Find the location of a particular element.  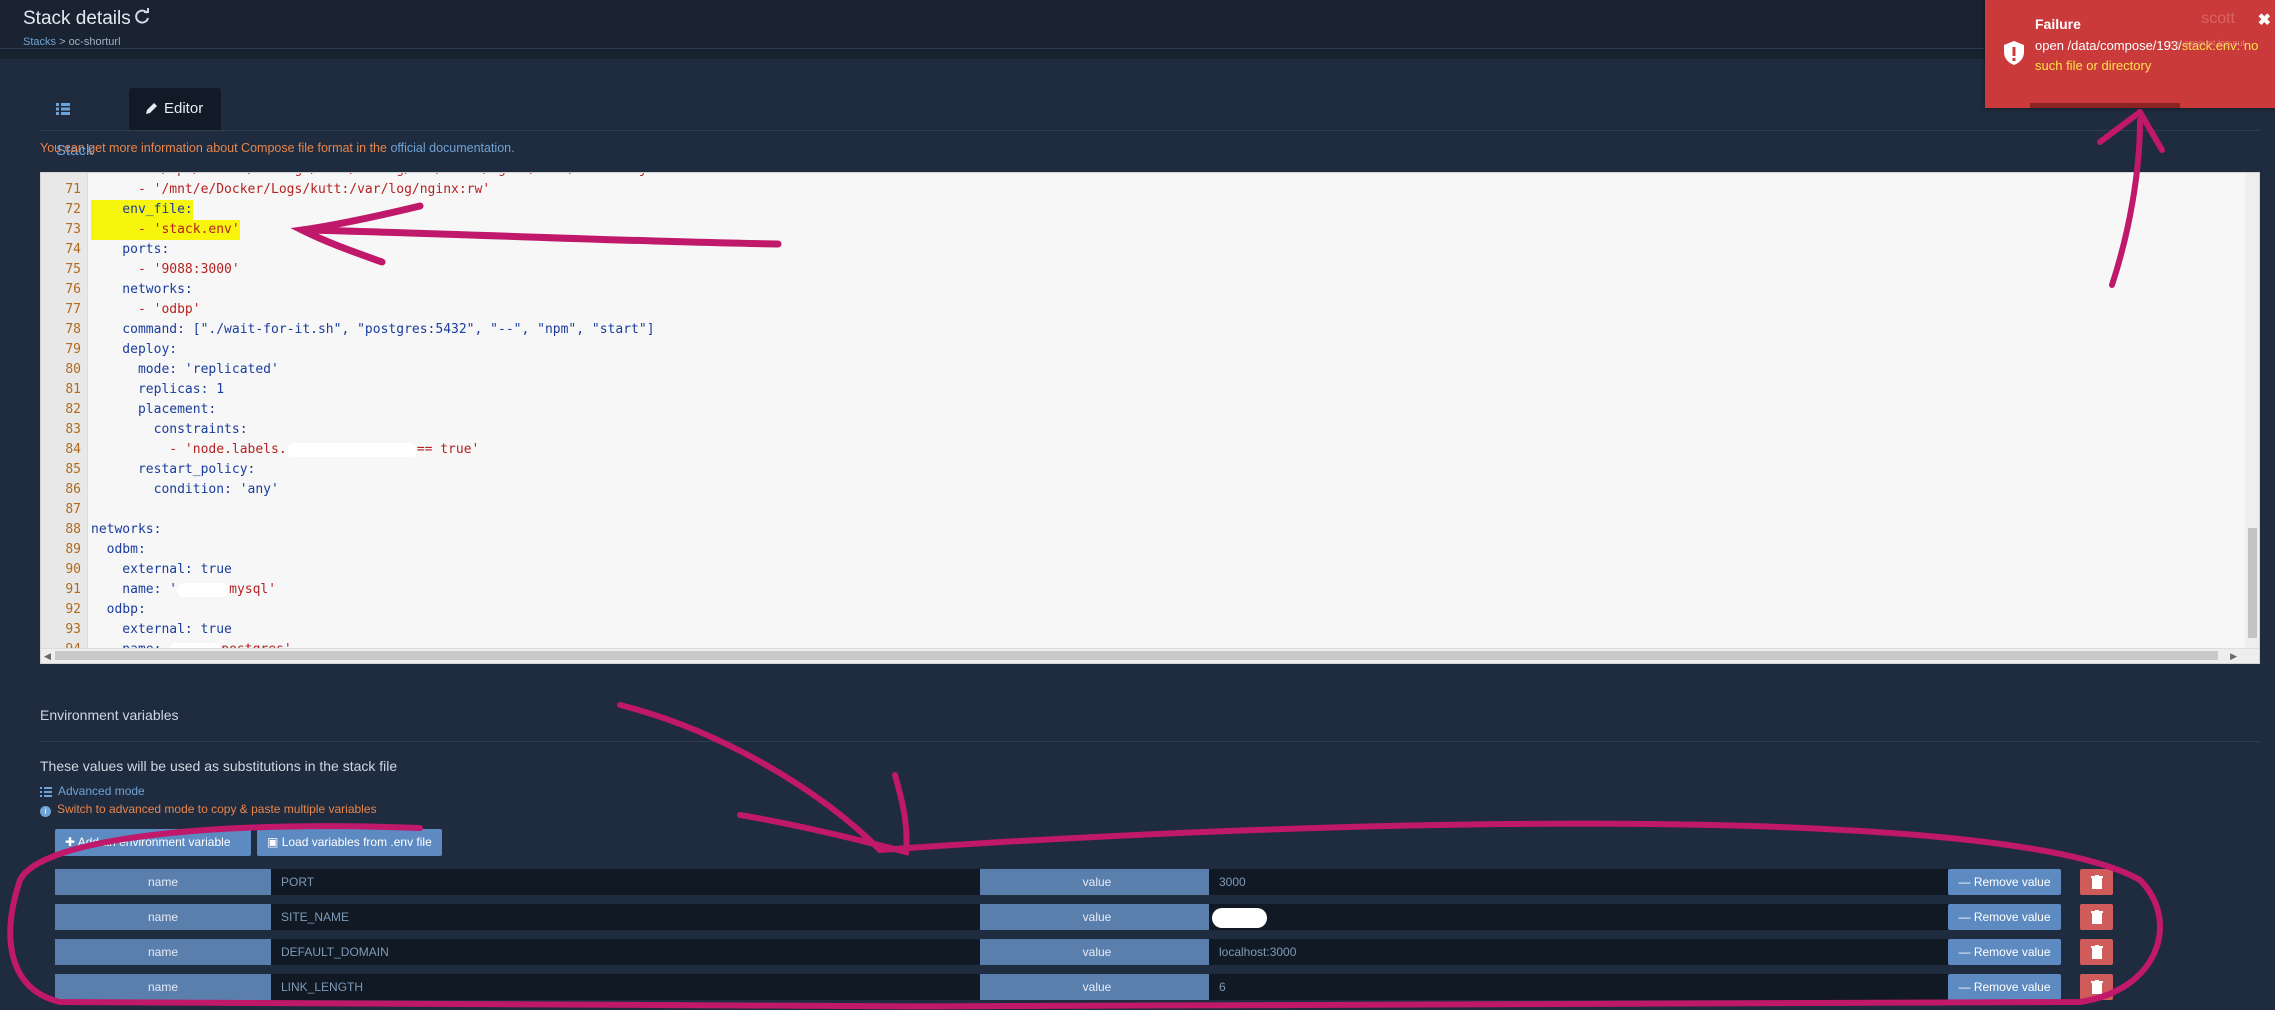

env-value-input: localhost:3000 is located at coordinates (1602, 952).